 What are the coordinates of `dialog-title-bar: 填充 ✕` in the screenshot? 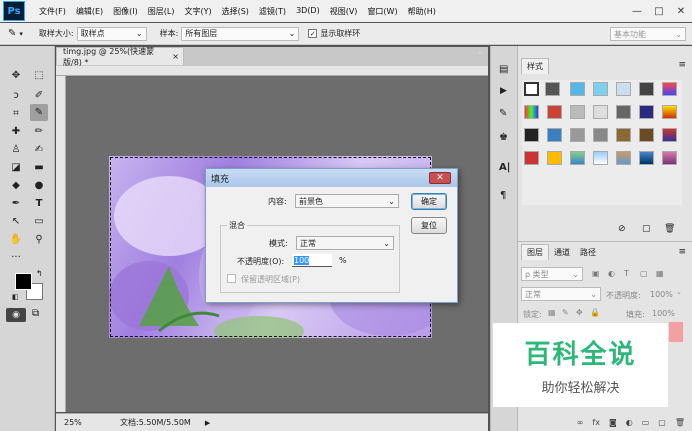 It's located at (331, 178).